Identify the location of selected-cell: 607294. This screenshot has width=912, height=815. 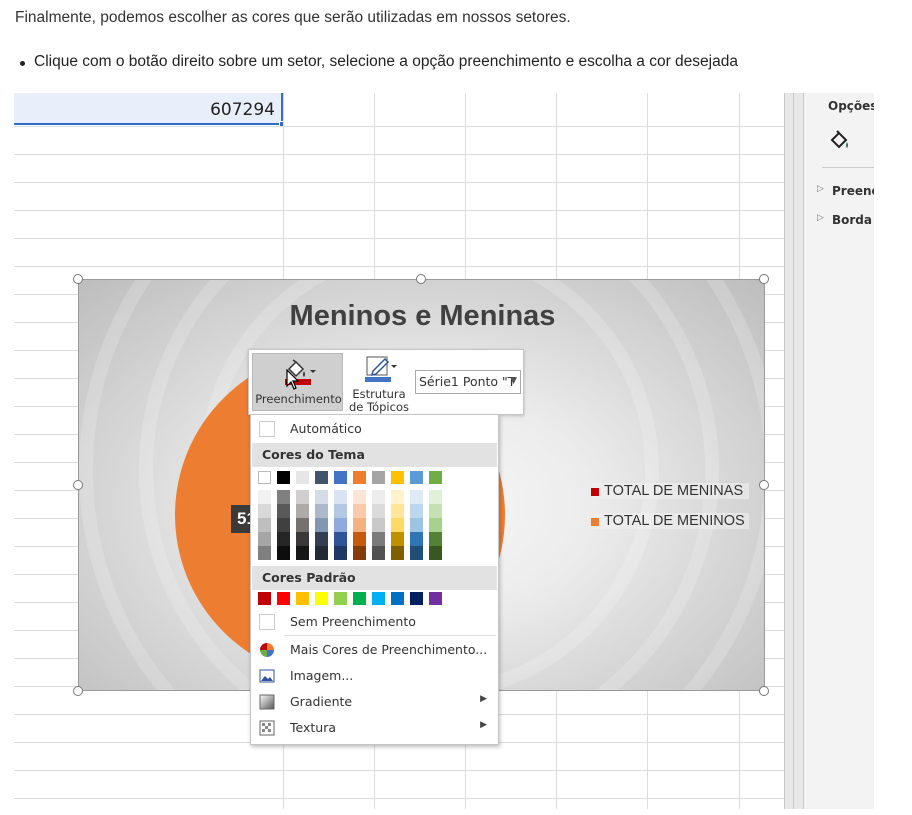
(148, 109).